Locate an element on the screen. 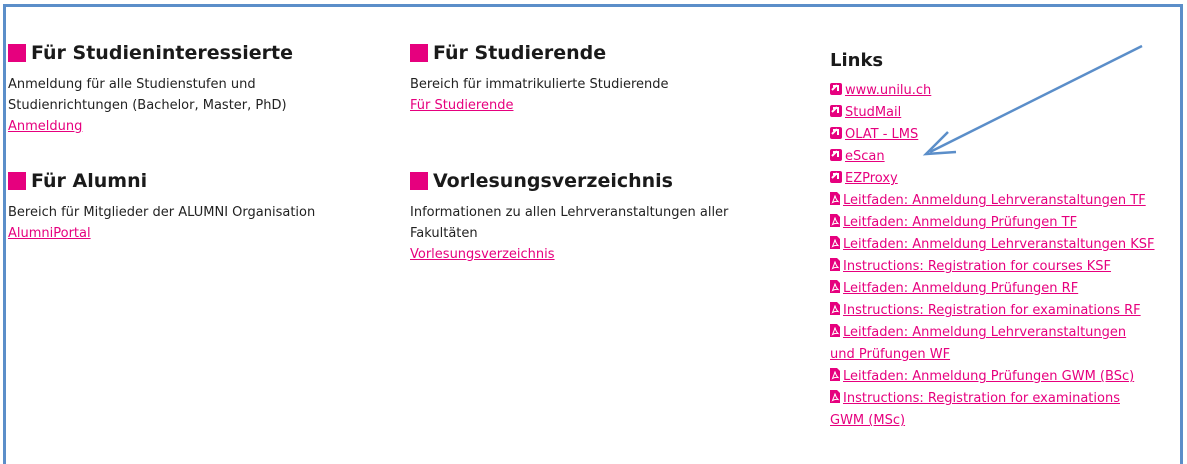 The width and height of the screenshot is (1187, 464). section-title: Vorlesungsverzeichnis is located at coordinates (553, 181).